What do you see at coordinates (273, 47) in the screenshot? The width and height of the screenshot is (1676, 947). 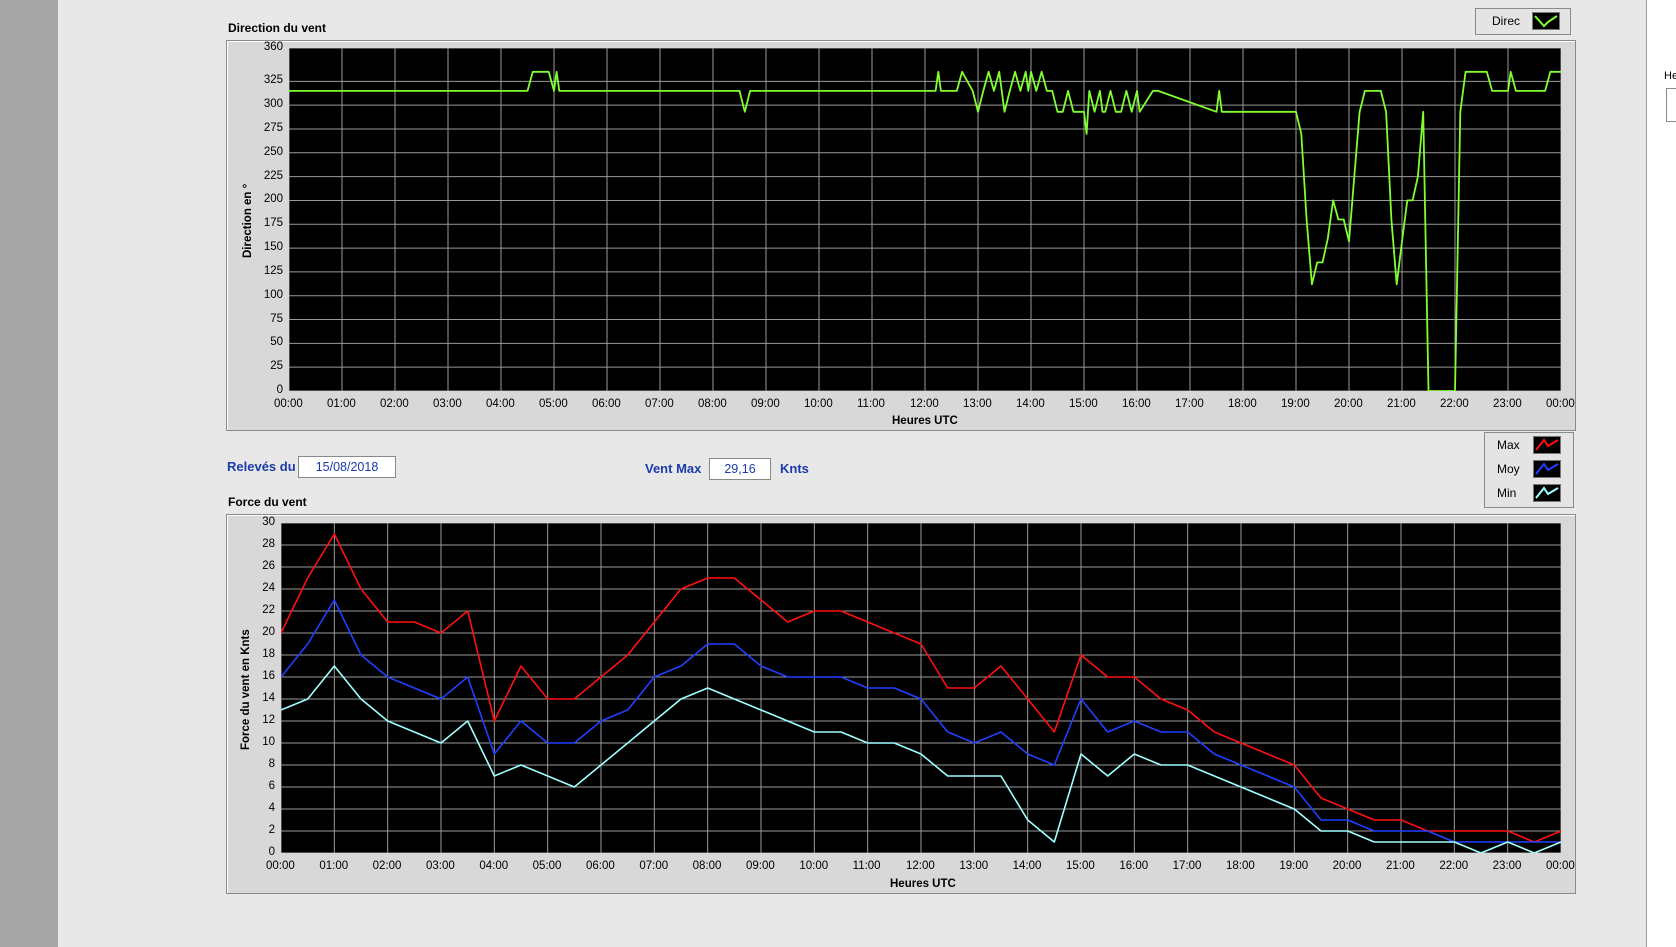 I see `y-tick-label: 360` at bounding box center [273, 47].